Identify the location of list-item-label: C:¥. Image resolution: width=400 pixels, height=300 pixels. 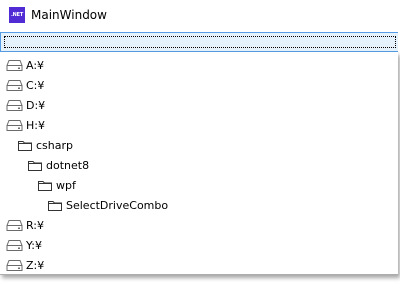
(35, 85).